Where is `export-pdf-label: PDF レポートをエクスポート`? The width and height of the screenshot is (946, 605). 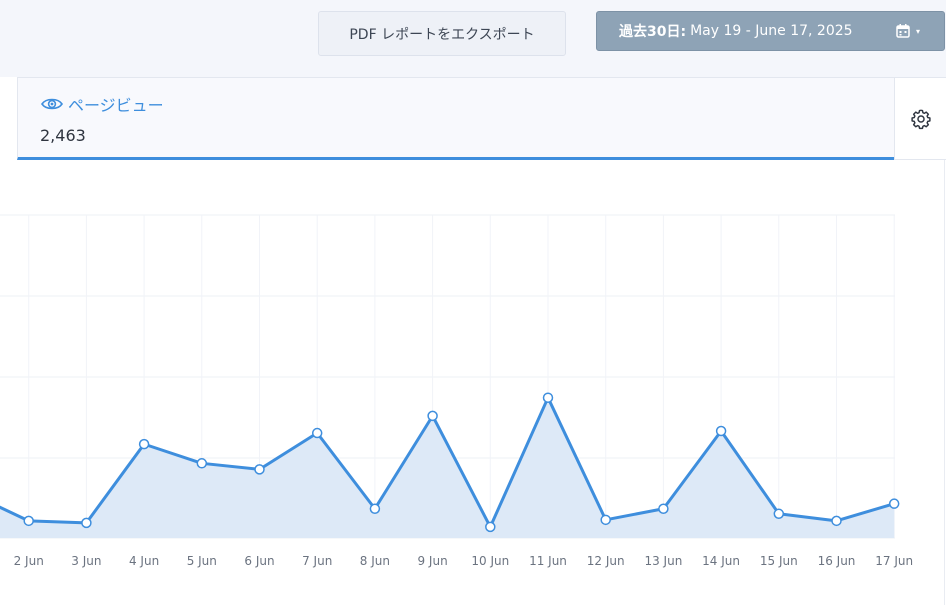 export-pdf-label: PDF レポートをエクスポート is located at coordinates (442, 34).